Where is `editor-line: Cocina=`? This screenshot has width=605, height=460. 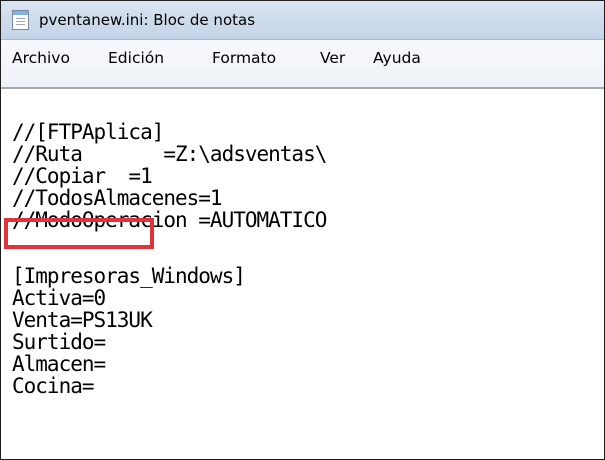
editor-line: Cocina= is located at coordinates (53, 386).